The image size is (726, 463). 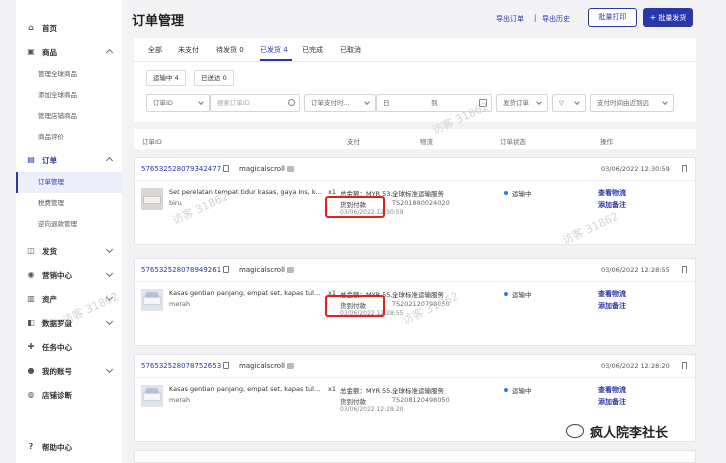 I want to click on product-thumbnail, so click(x=152, y=396).